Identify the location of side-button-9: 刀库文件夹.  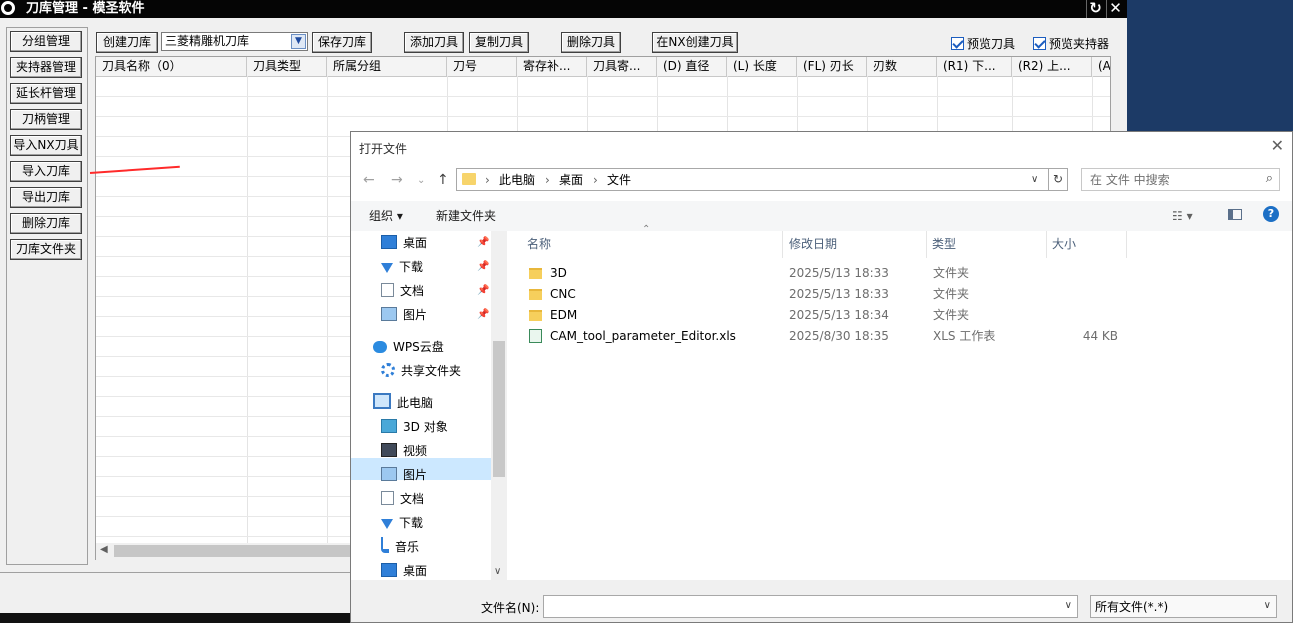
(46, 249).